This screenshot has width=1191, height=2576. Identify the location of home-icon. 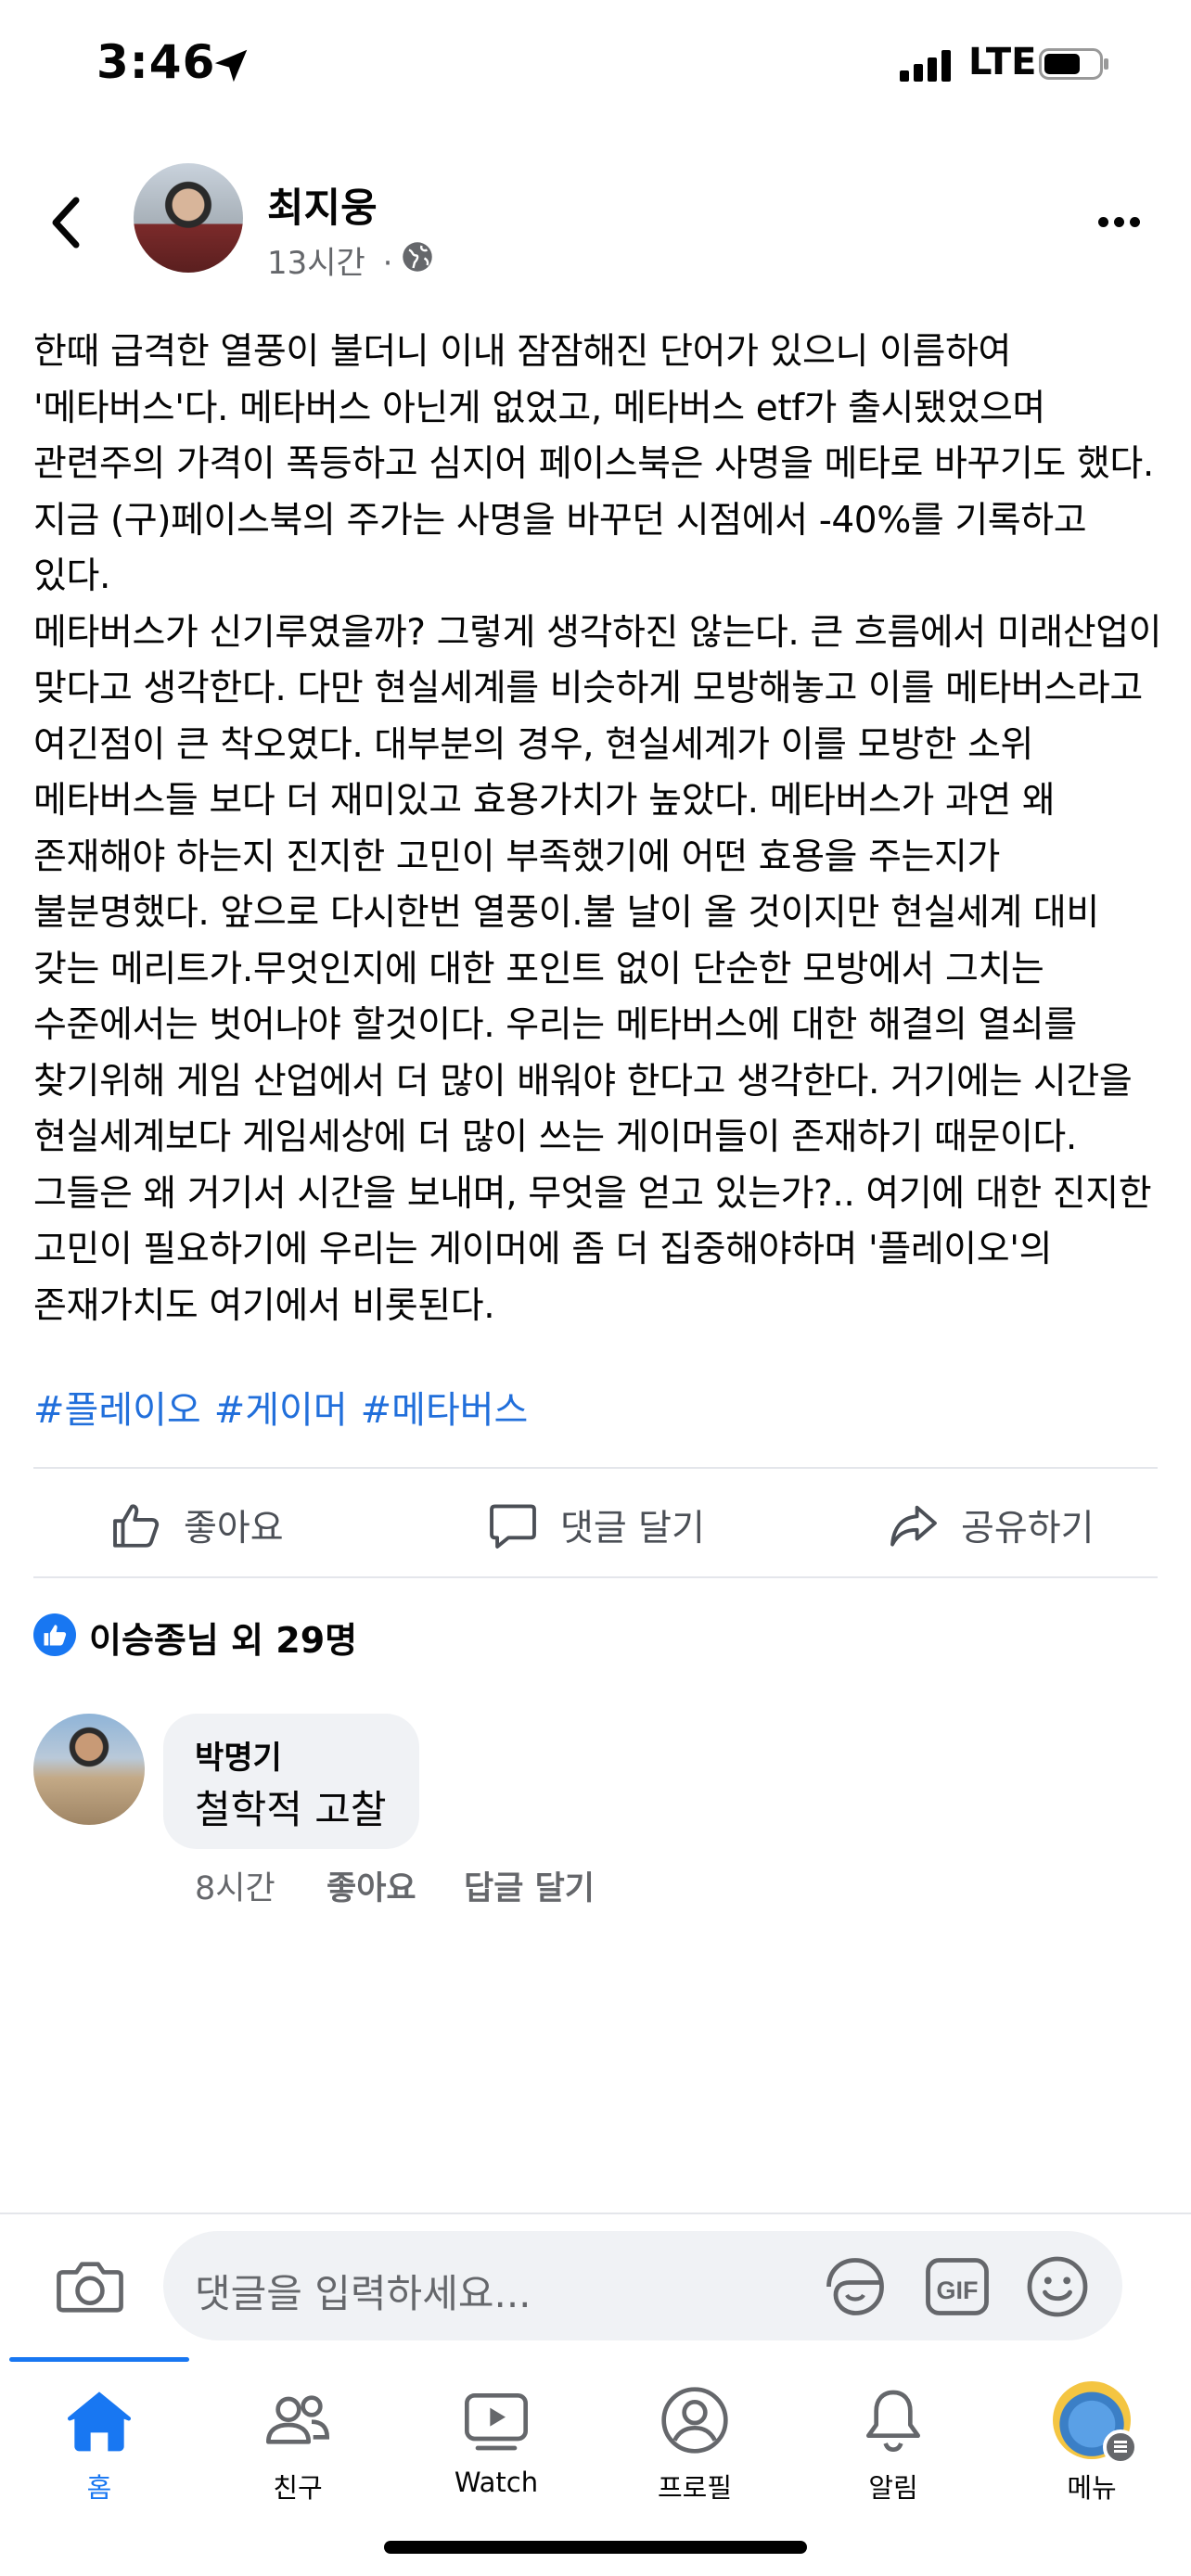
(99, 2421).